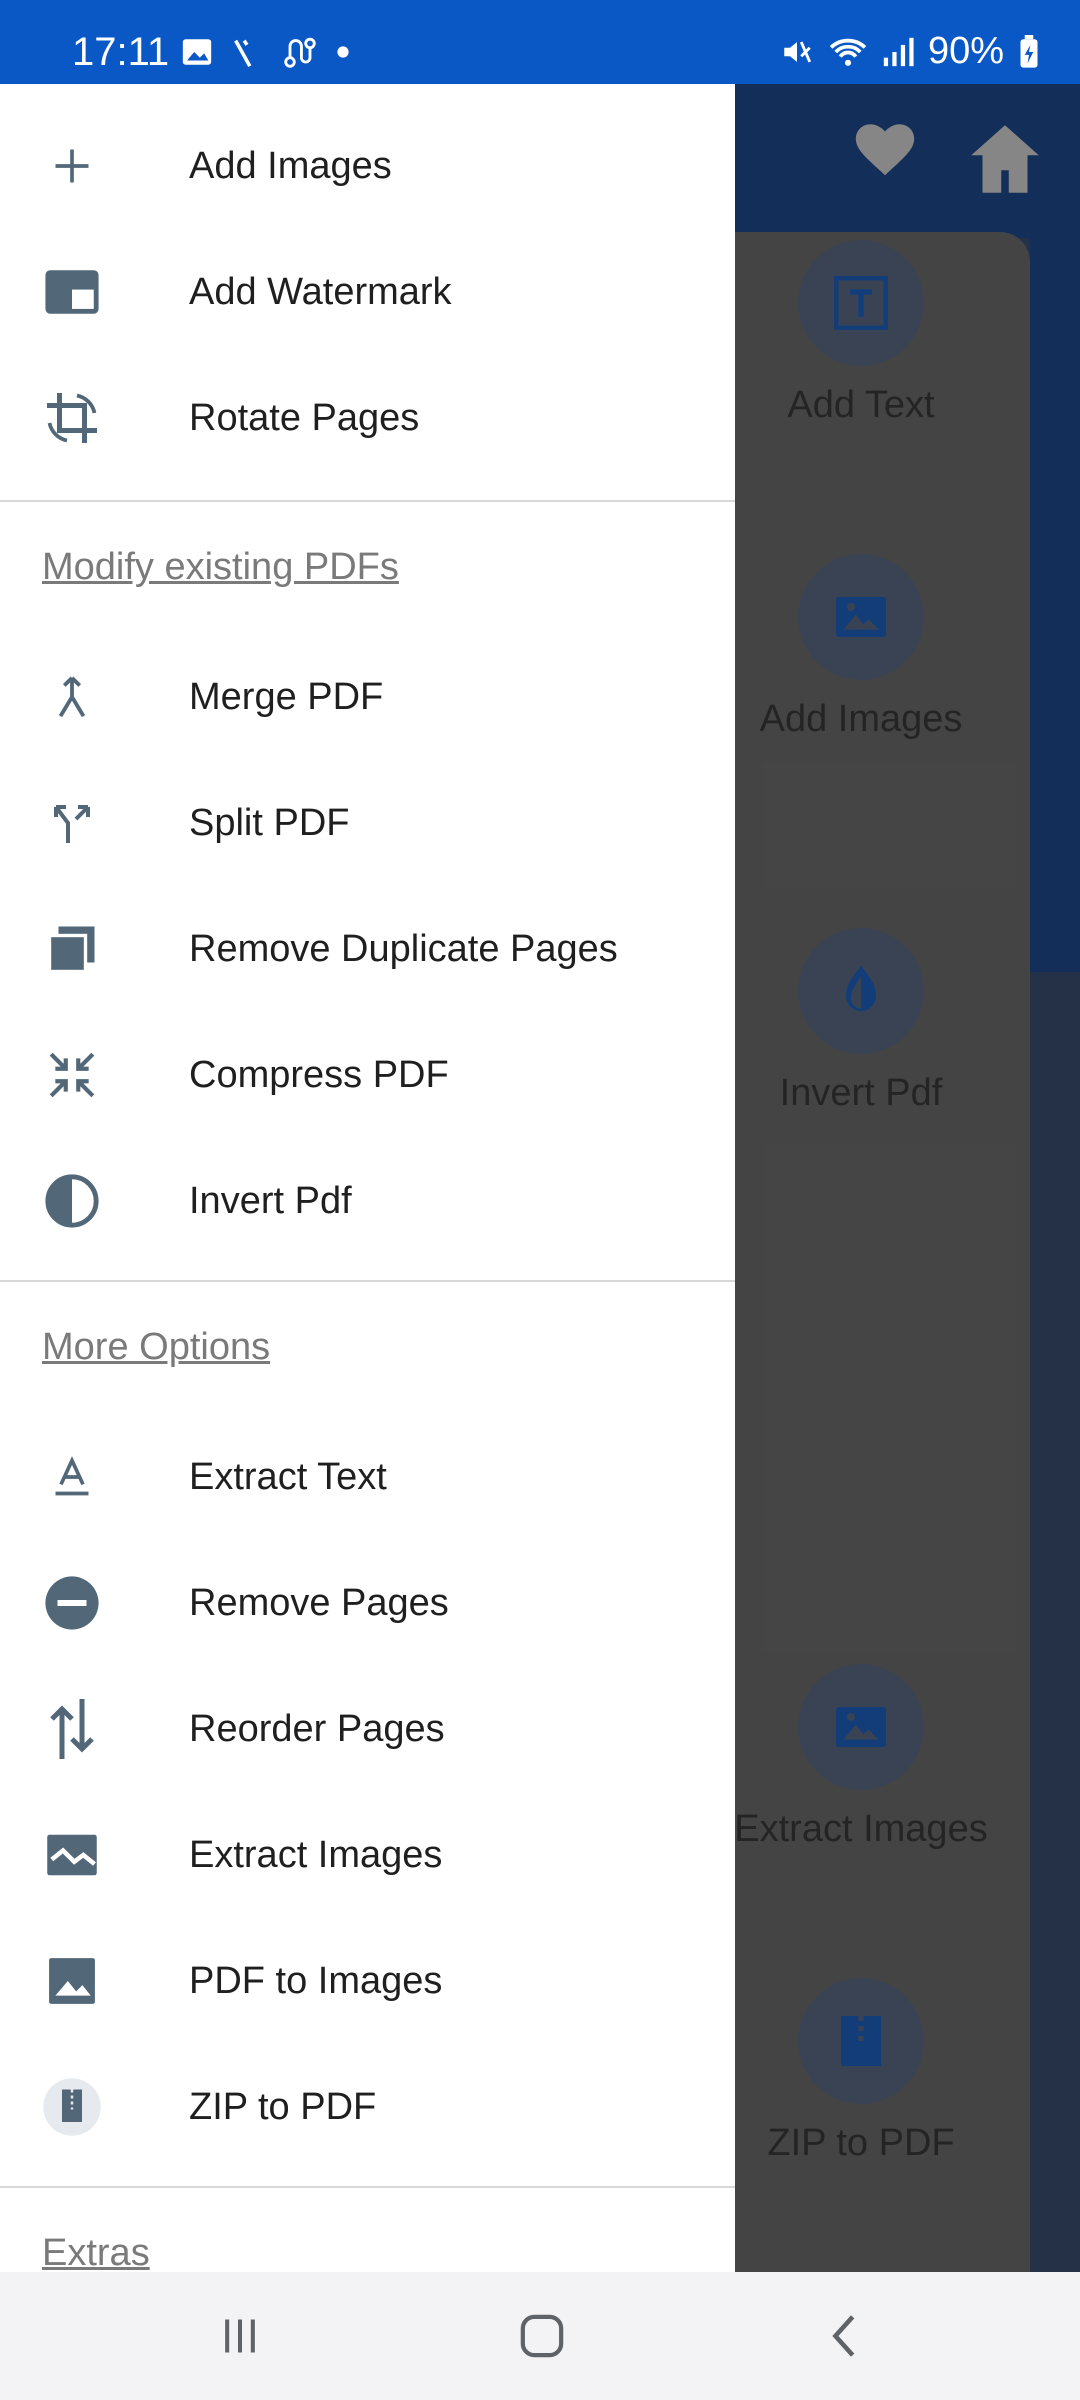 The image size is (1080, 2400). I want to click on menu-item-label: Extract Text, so click(288, 1476).